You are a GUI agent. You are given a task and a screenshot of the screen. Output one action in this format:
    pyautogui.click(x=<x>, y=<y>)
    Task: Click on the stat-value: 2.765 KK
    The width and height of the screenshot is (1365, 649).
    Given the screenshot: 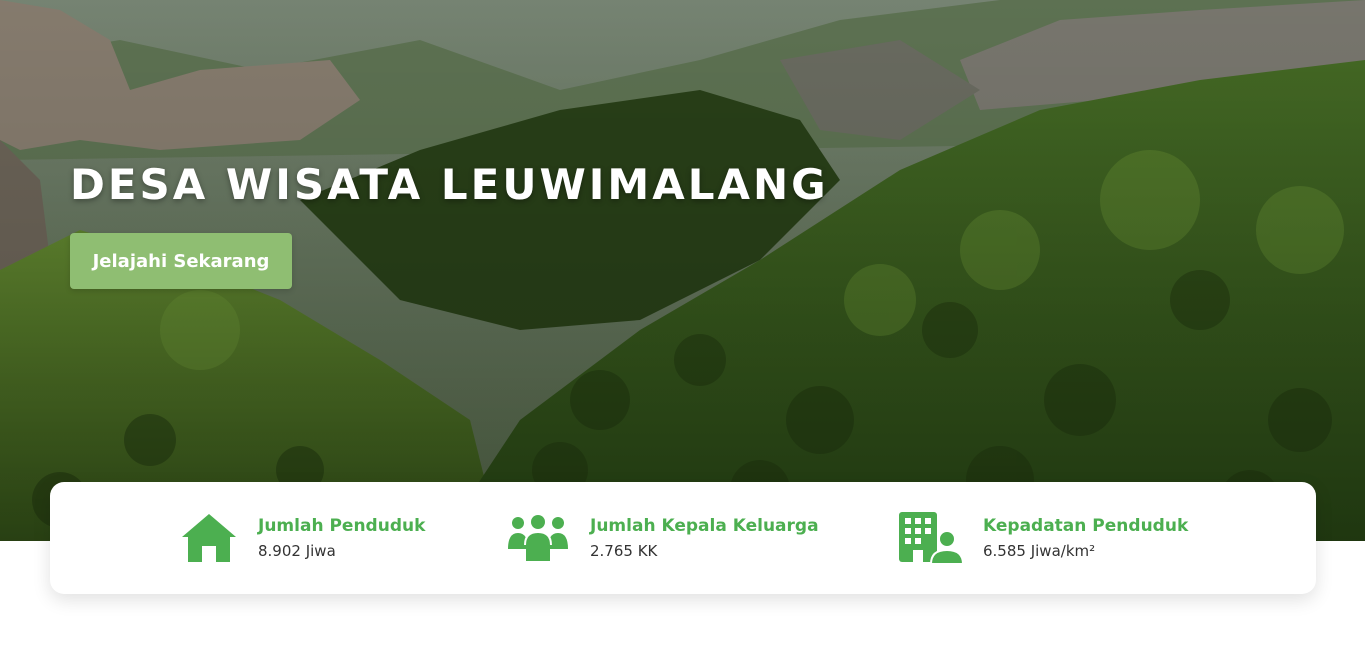 What is the action you would take?
    pyautogui.click(x=624, y=551)
    